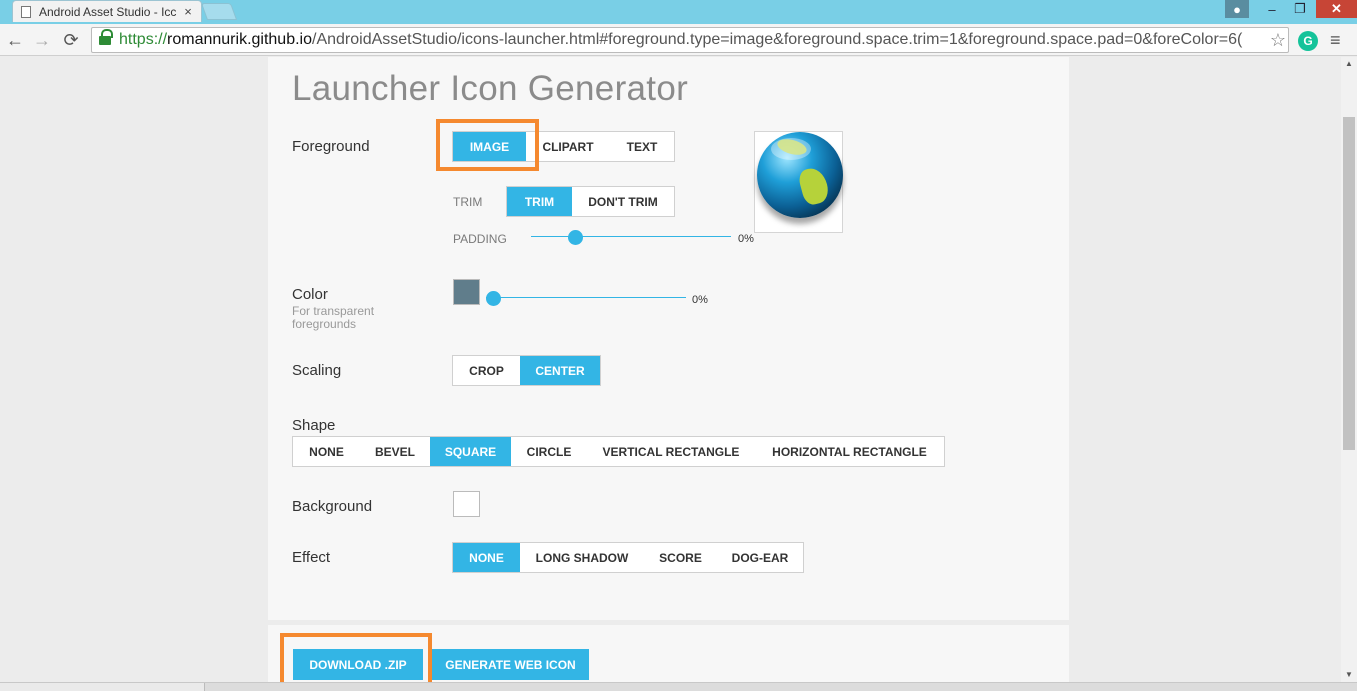  I want to click on padding-label: PADDING, so click(480, 239).